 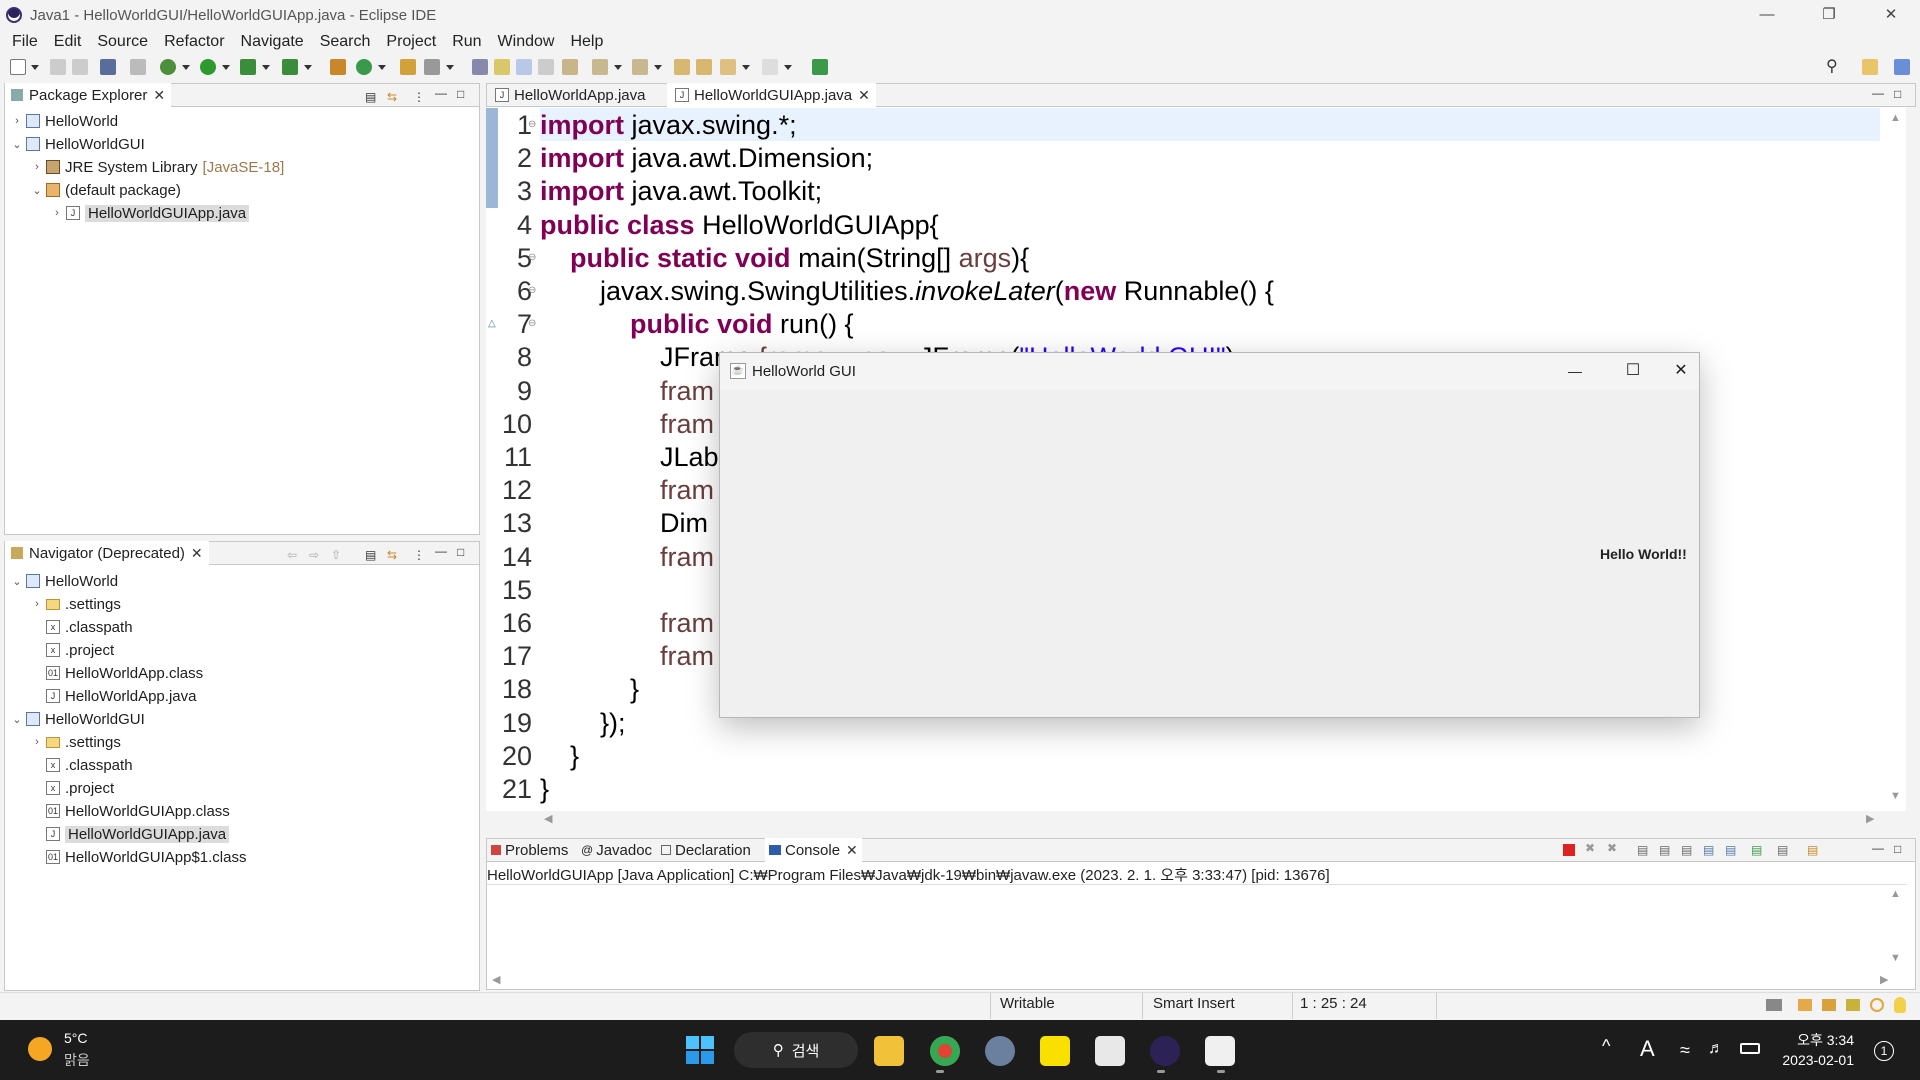 What do you see at coordinates (40, 1049) in the screenshot?
I see `weather-sun-icon` at bounding box center [40, 1049].